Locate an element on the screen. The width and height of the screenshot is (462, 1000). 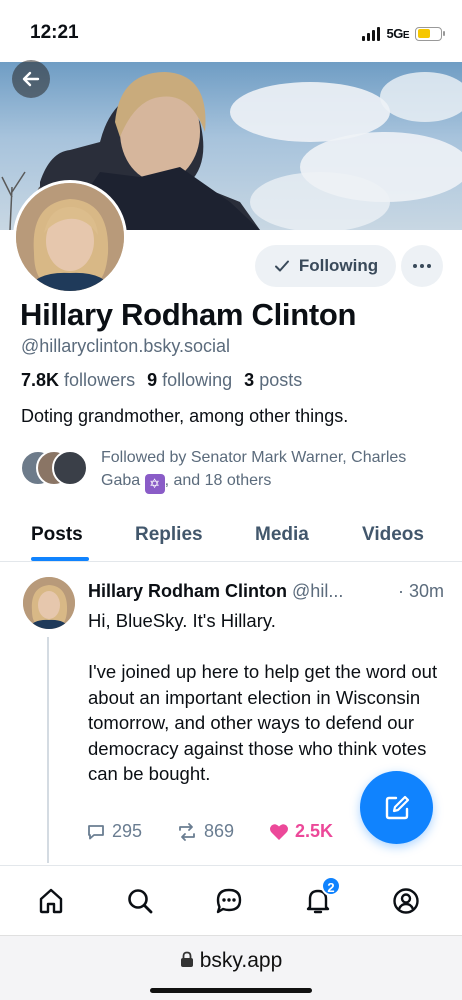
battery-icon is located at coordinates (430, 33).